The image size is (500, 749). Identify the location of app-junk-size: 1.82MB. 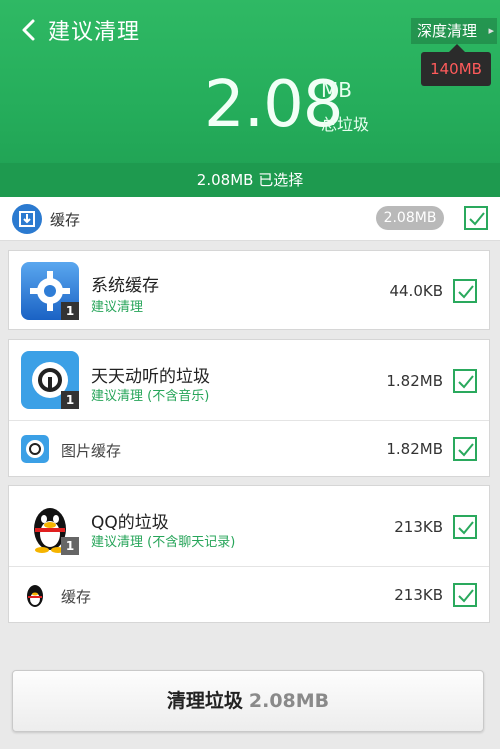
(414, 381).